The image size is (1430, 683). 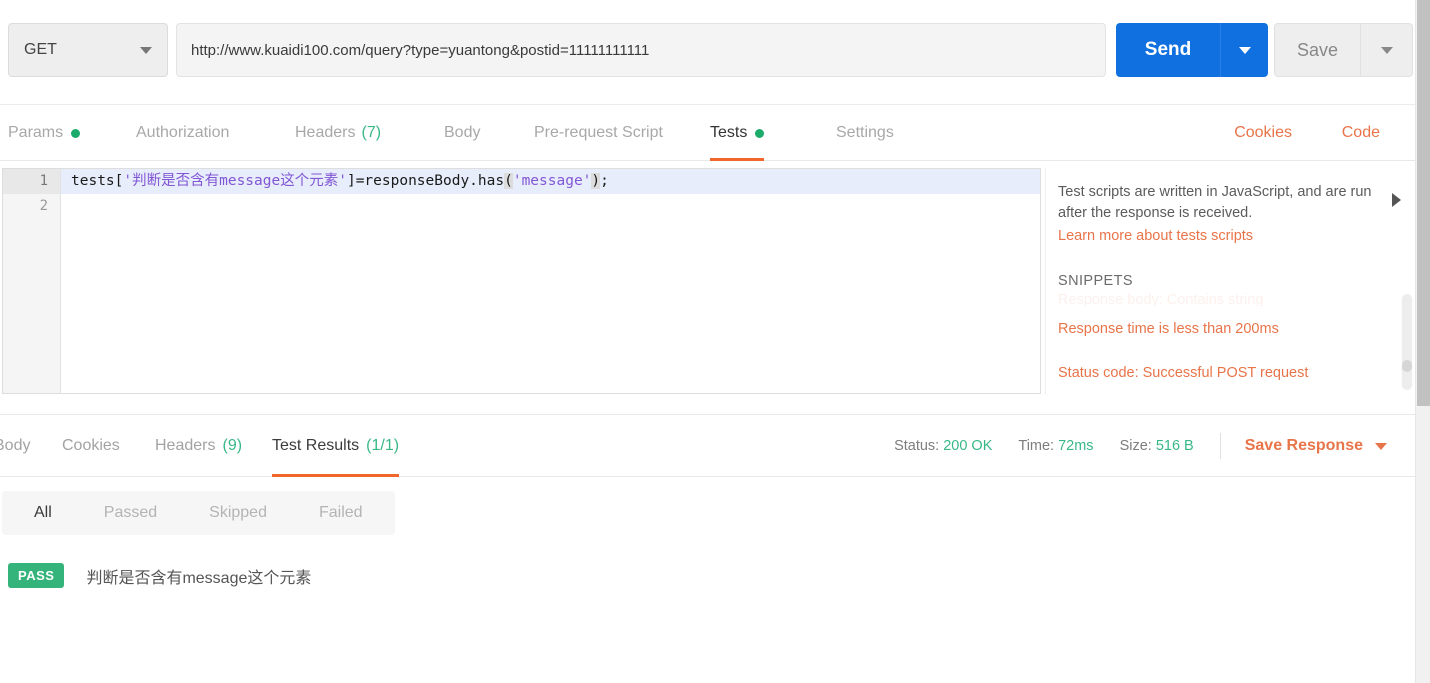 I want to click on response-tab-cookies: Cookies, so click(x=91, y=446).